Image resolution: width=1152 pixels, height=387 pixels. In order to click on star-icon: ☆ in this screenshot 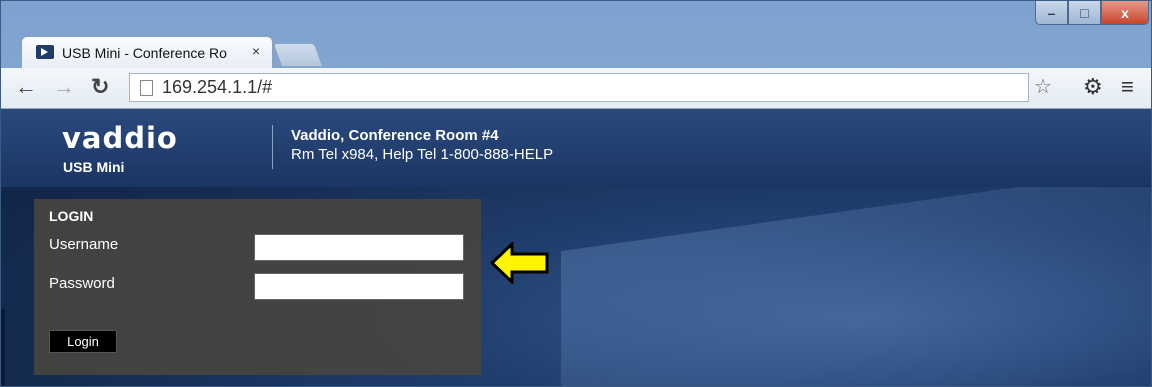, I will do `click(1043, 86)`.